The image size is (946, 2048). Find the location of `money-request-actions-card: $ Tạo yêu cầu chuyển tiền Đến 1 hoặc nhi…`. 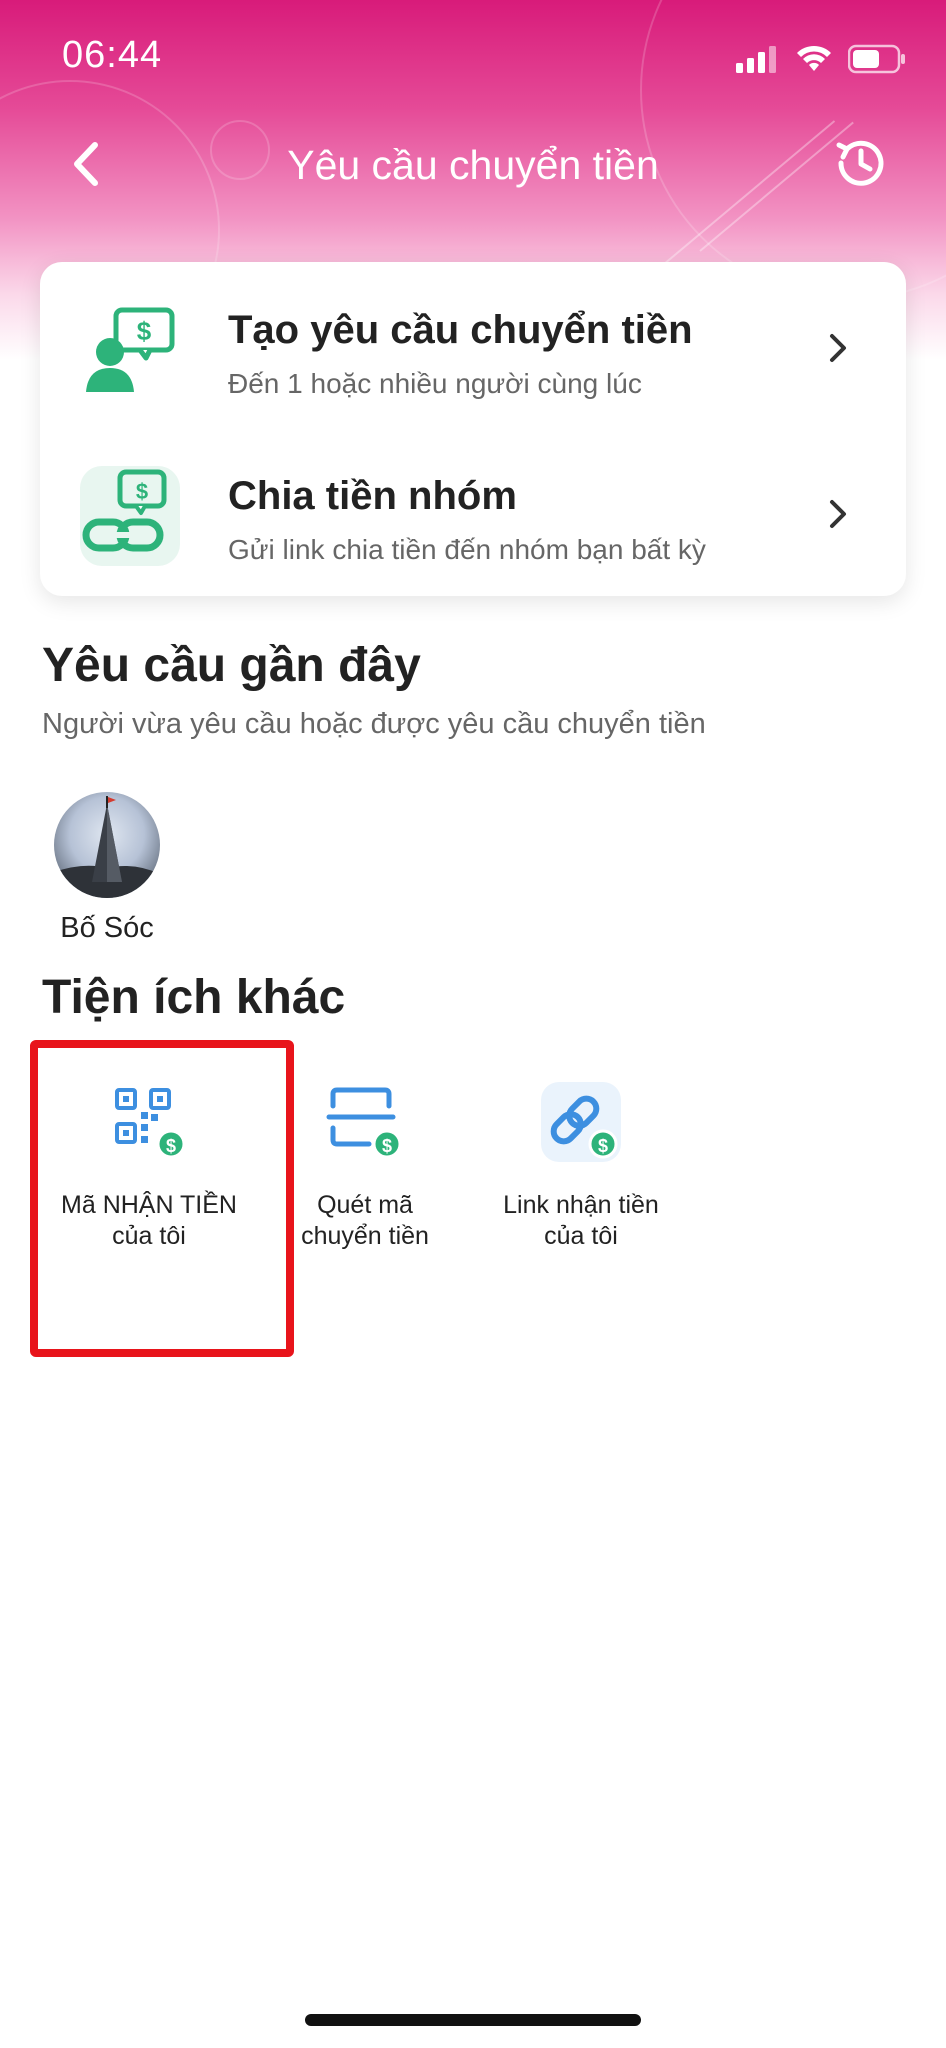

money-request-actions-card: $ Tạo yêu cầu chuyển tiền Đến 1 hoặc nhi… is located at coordinates (473, 429).